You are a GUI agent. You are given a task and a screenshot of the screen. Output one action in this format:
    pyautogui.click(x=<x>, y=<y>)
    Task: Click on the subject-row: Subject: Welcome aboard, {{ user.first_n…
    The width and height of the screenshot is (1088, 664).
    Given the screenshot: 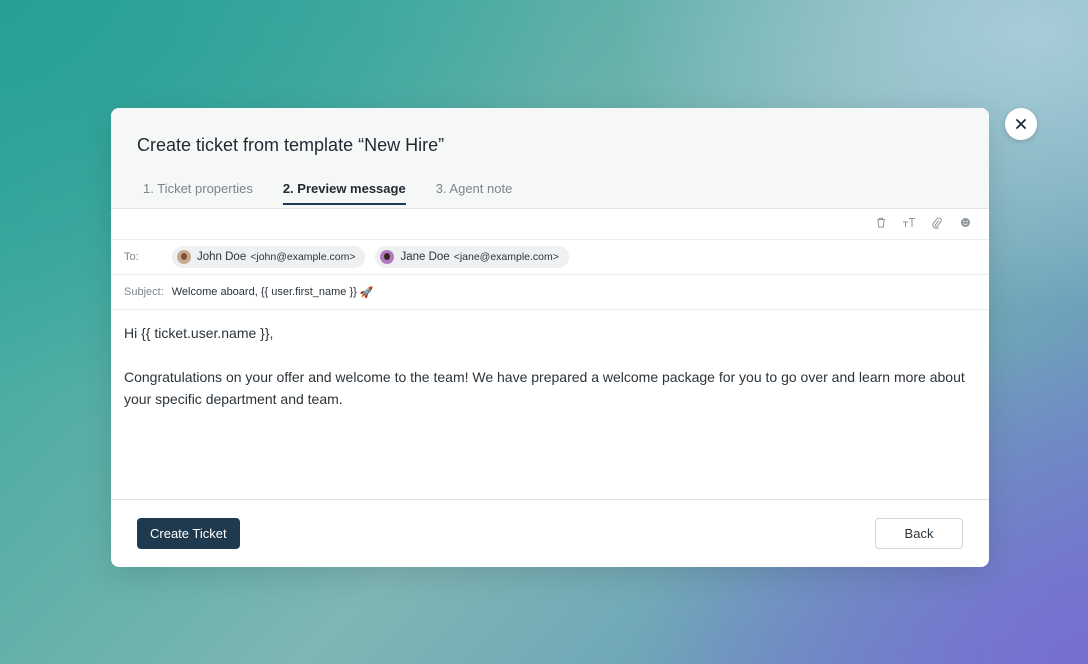 What is the action you would take?
    pyautogui.click(x=550, y=292)
    